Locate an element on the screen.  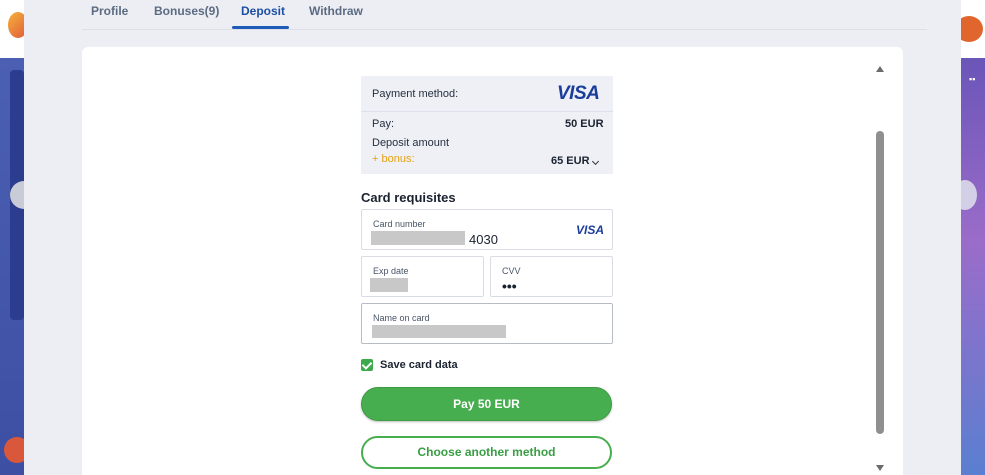
scroll-up-icon is located at coordinates (880, 69).